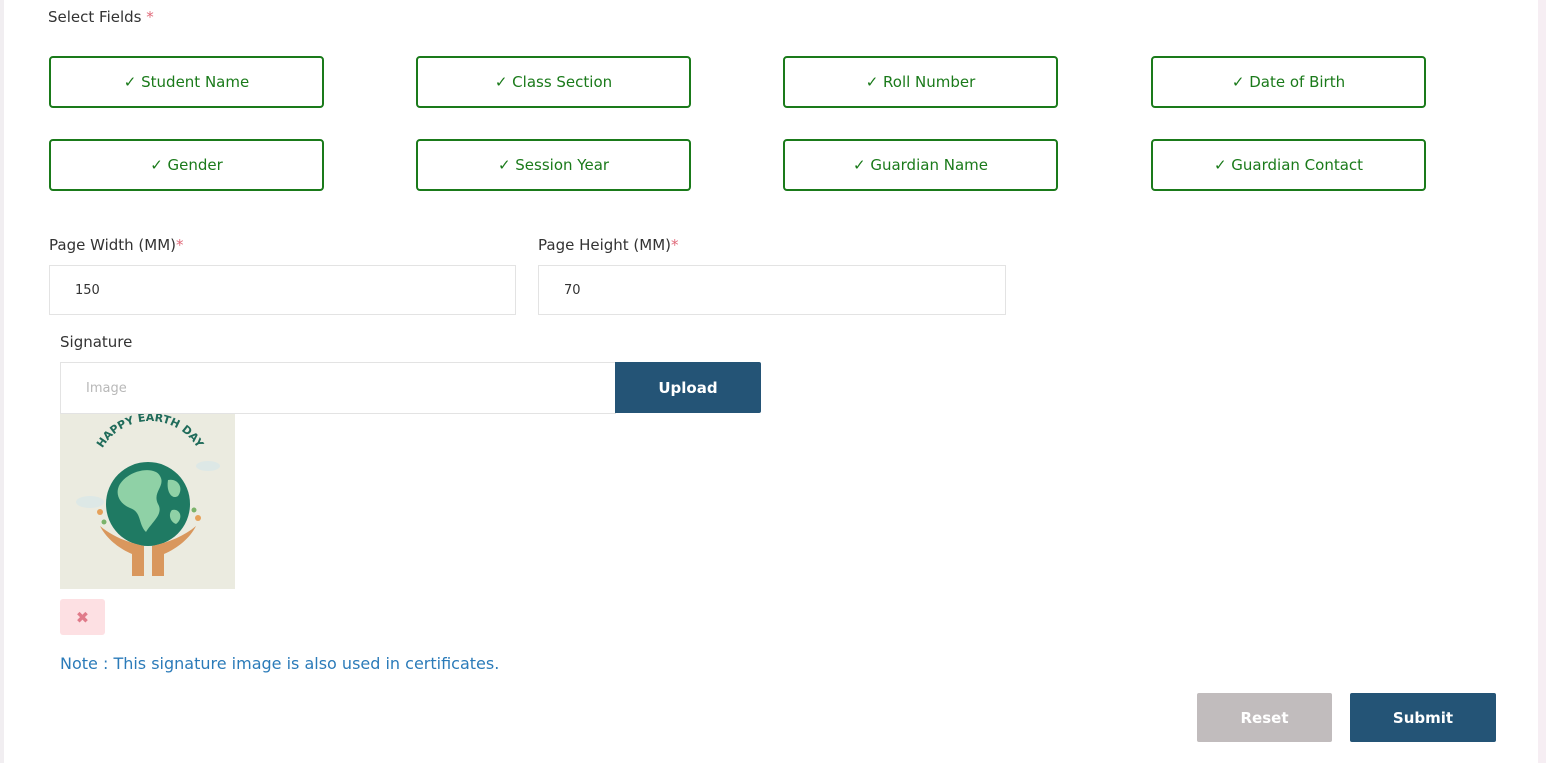  What do you see at coordinates (1288, 82) in the screenshot?
I see `field-chip-date-of-birth: ✓ Date of Birth` at bounding box center [1288, 82].